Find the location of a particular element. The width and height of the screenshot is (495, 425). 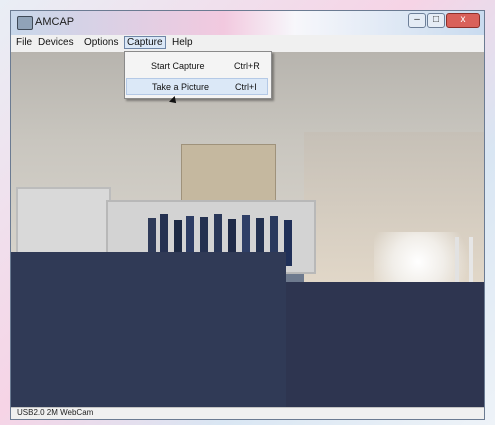

menu-take-picture: Take a Picture Ctrl+I is located at coordinates (197, 86).